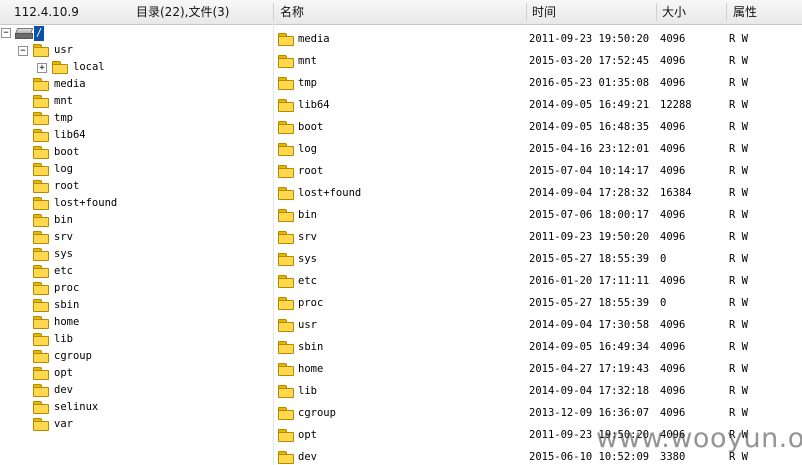 Image resolution: width=802 pixels, height=465 pixels. What do you see at coordinates (136, 237) in the screenshot?
I see `tree-item-srv: srv` at bounding box center [136, 237].